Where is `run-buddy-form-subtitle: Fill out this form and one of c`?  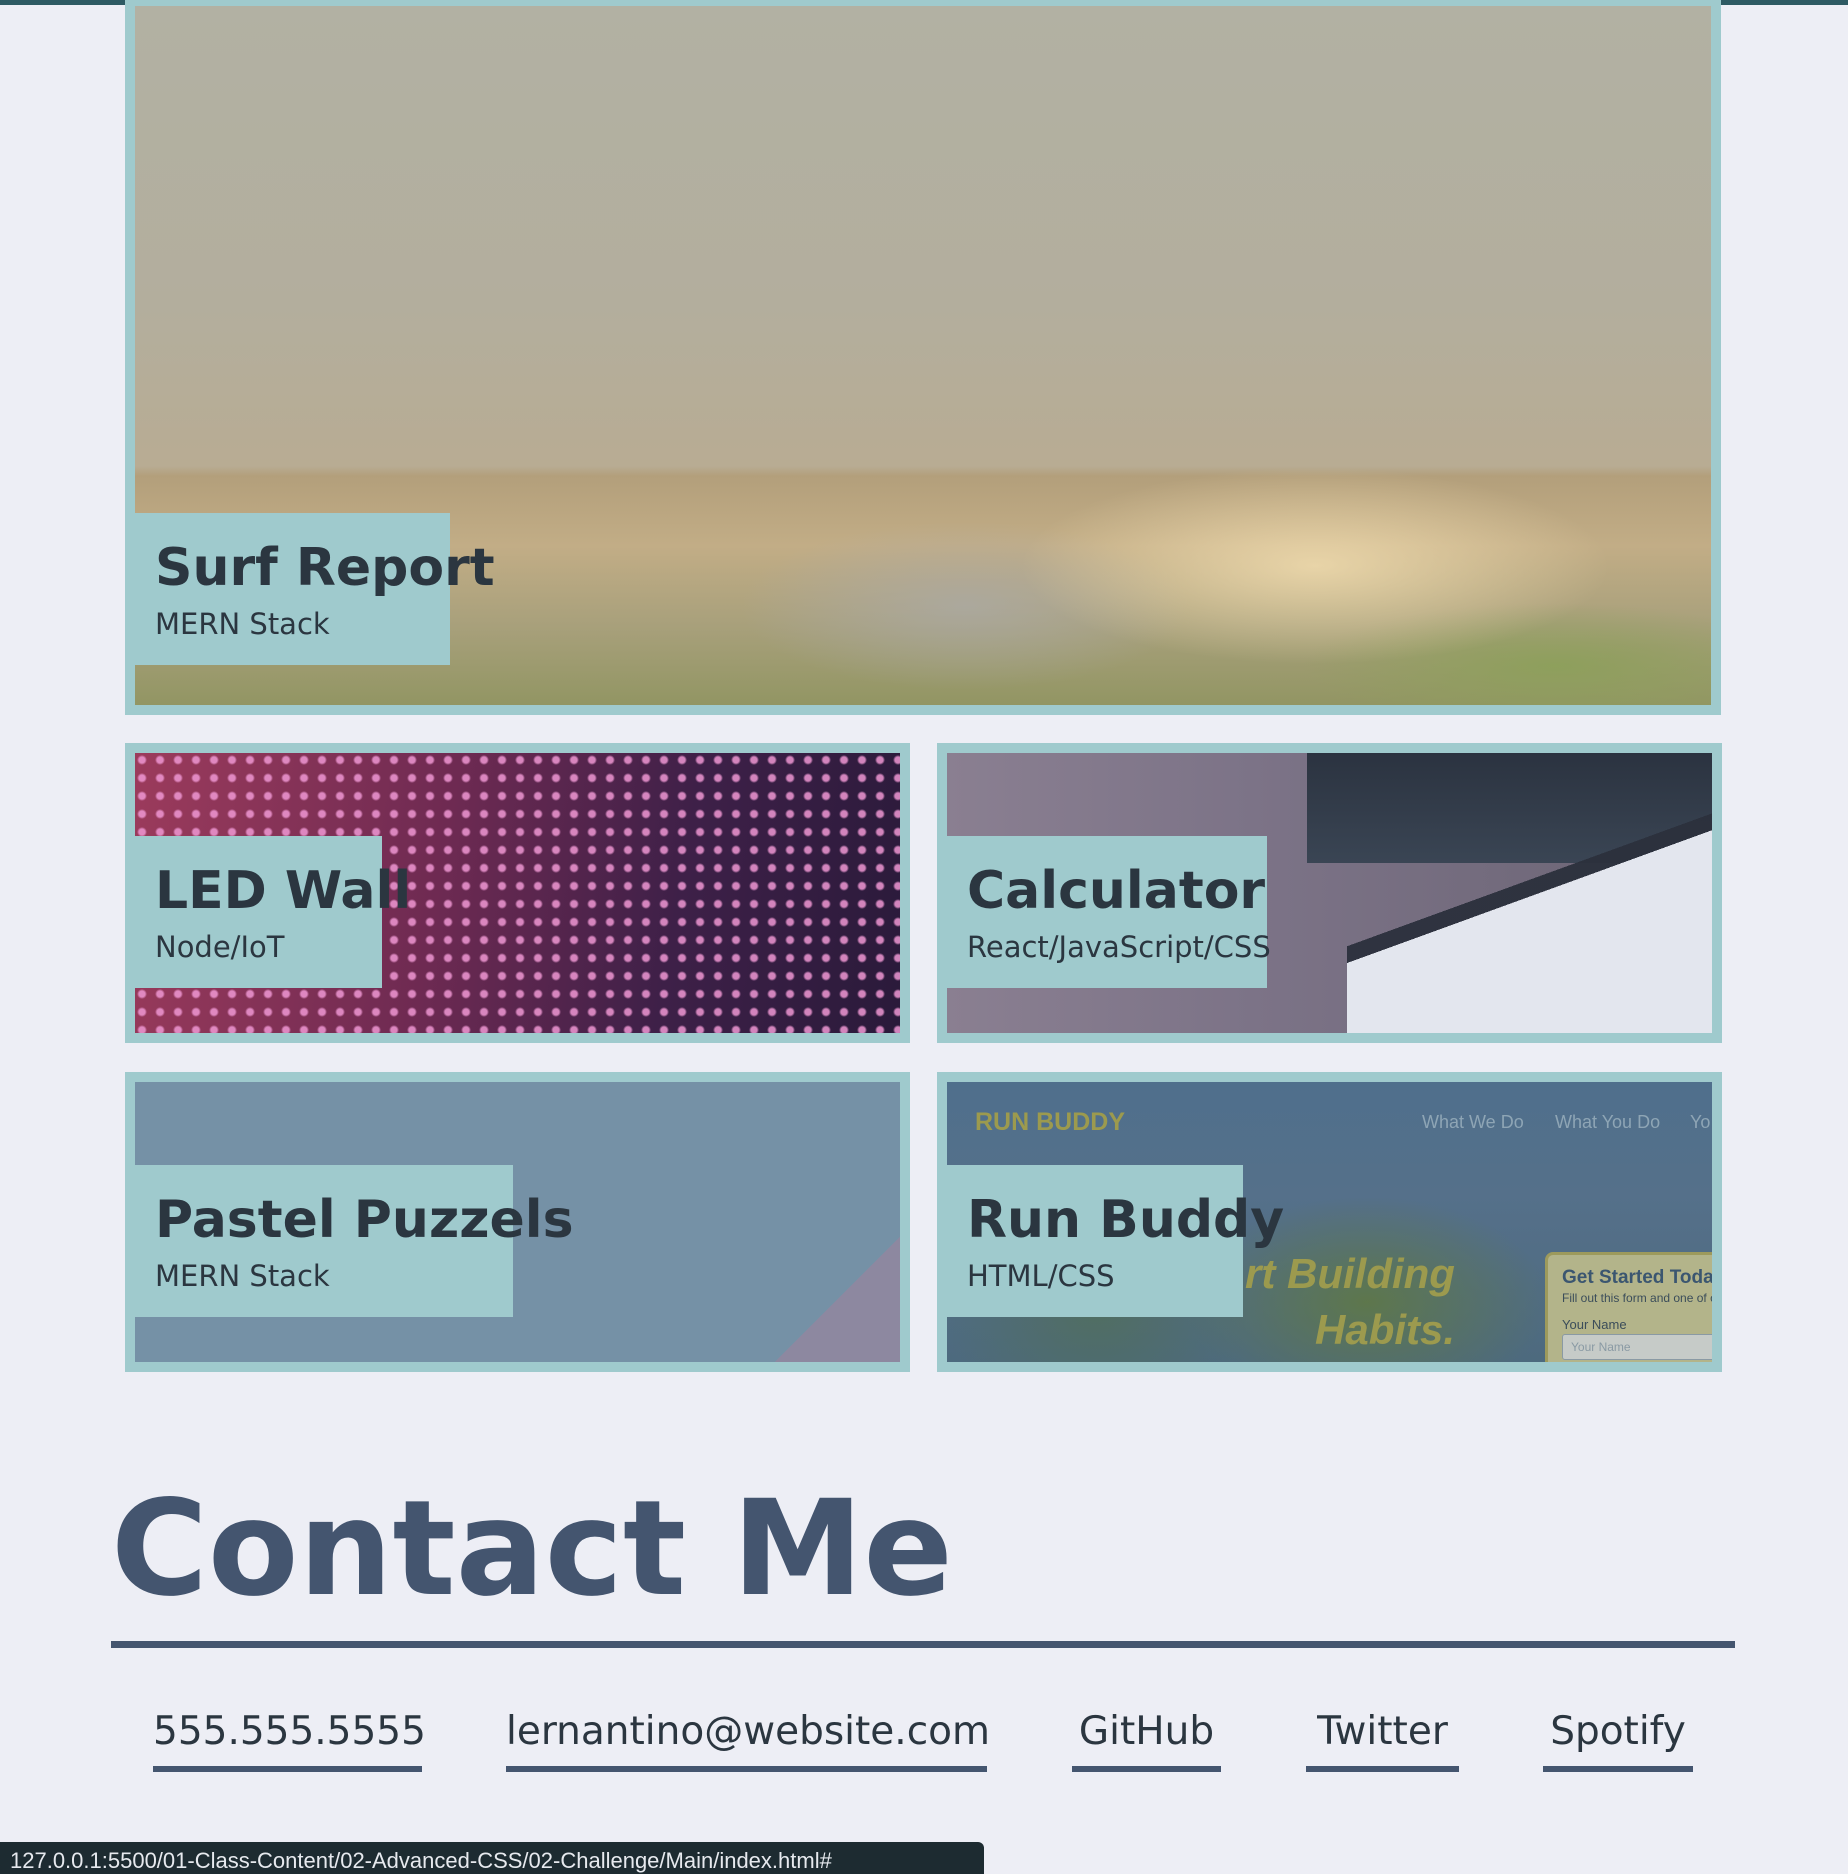
run-buddy-form-subtitle: Fill out this form and one of c is located at coordinates (1639, 1298).